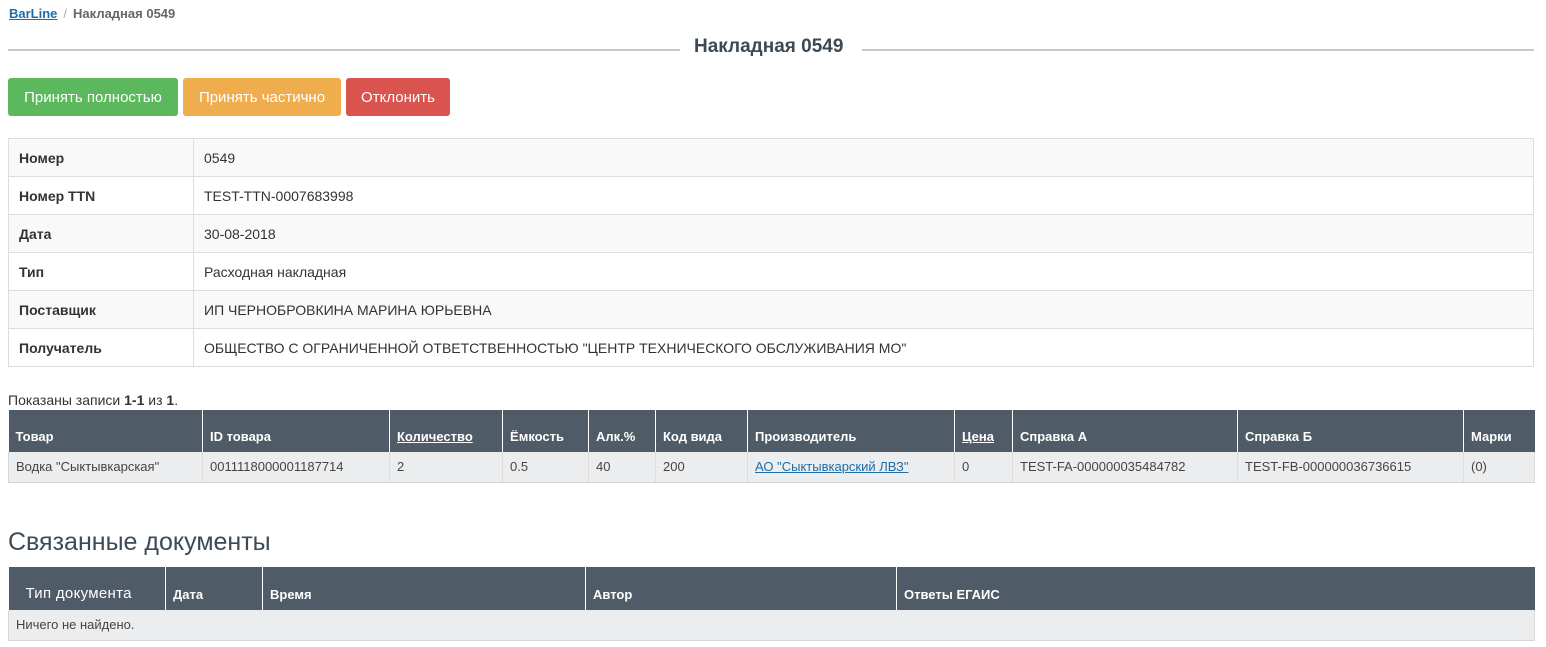 The image size is (1546, 647). What do you see at coordinates (155, 400) in the screenshot?
I see `summary-middle: из` at bounding box center [155, 400].